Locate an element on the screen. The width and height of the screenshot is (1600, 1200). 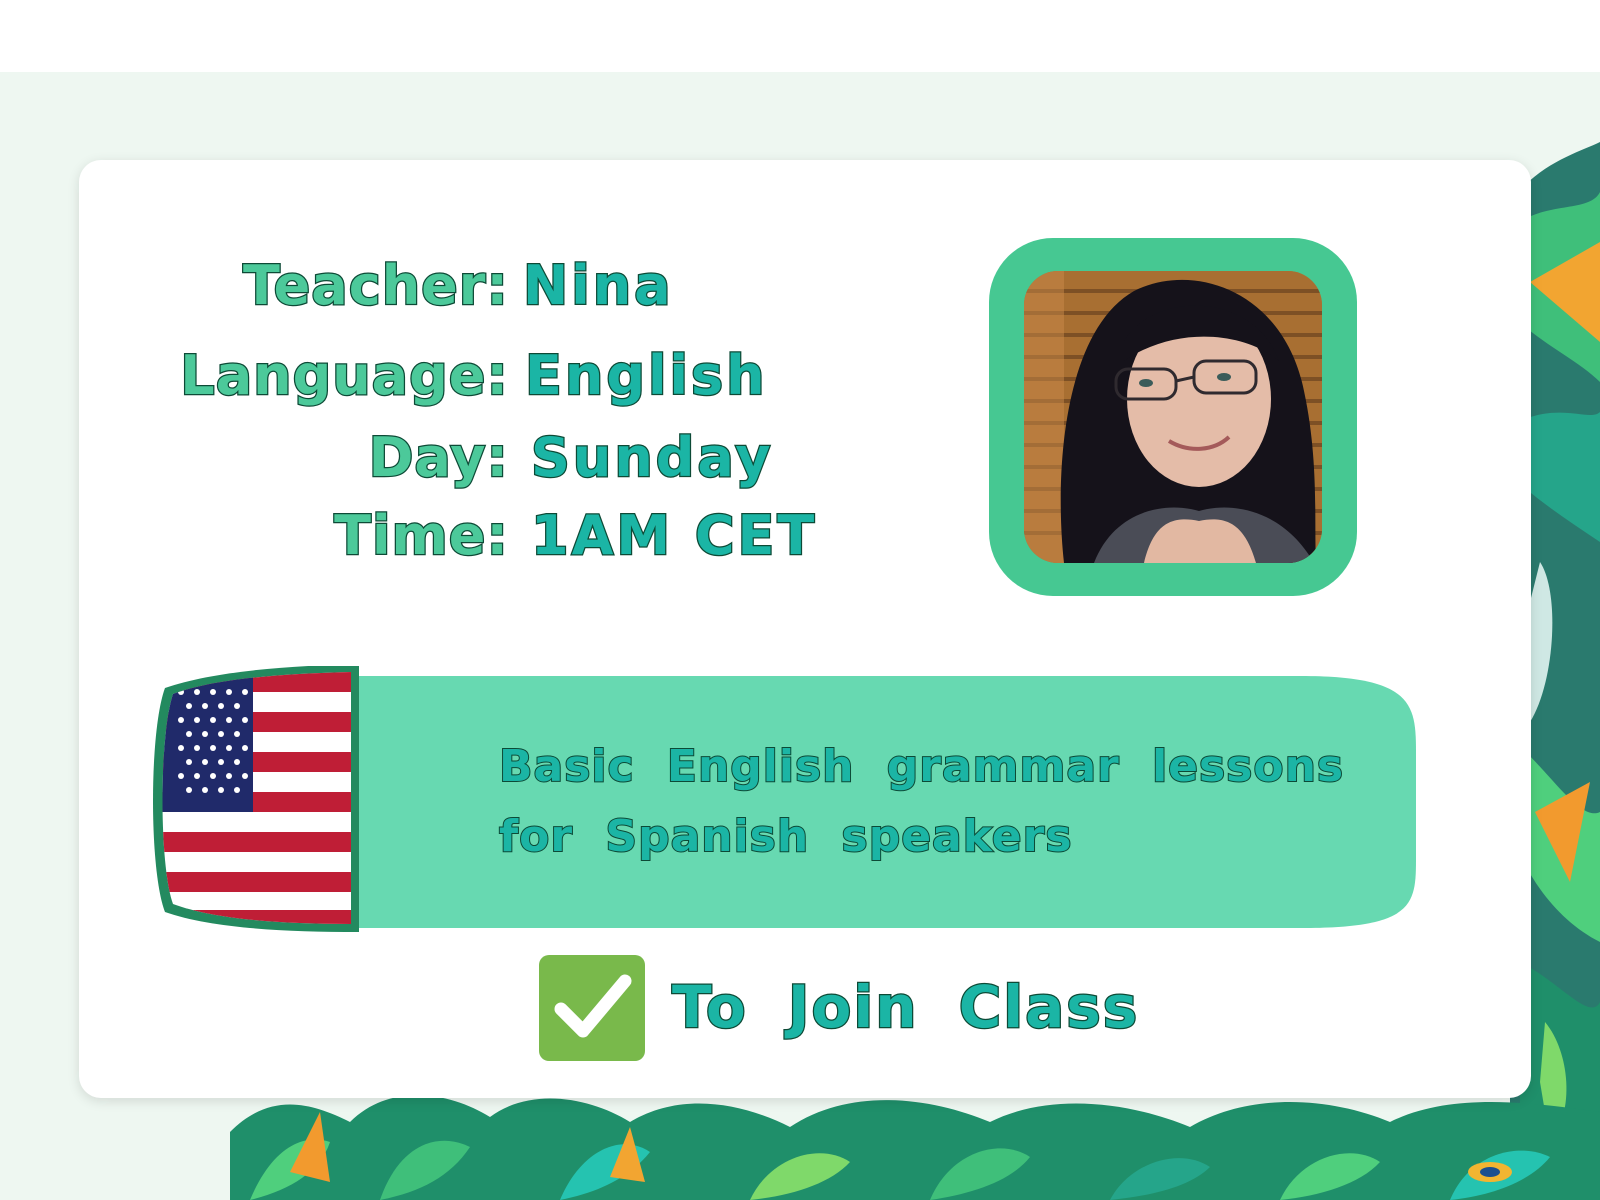
join-class-label: To Join Class is located at coordinates (905, 1007).